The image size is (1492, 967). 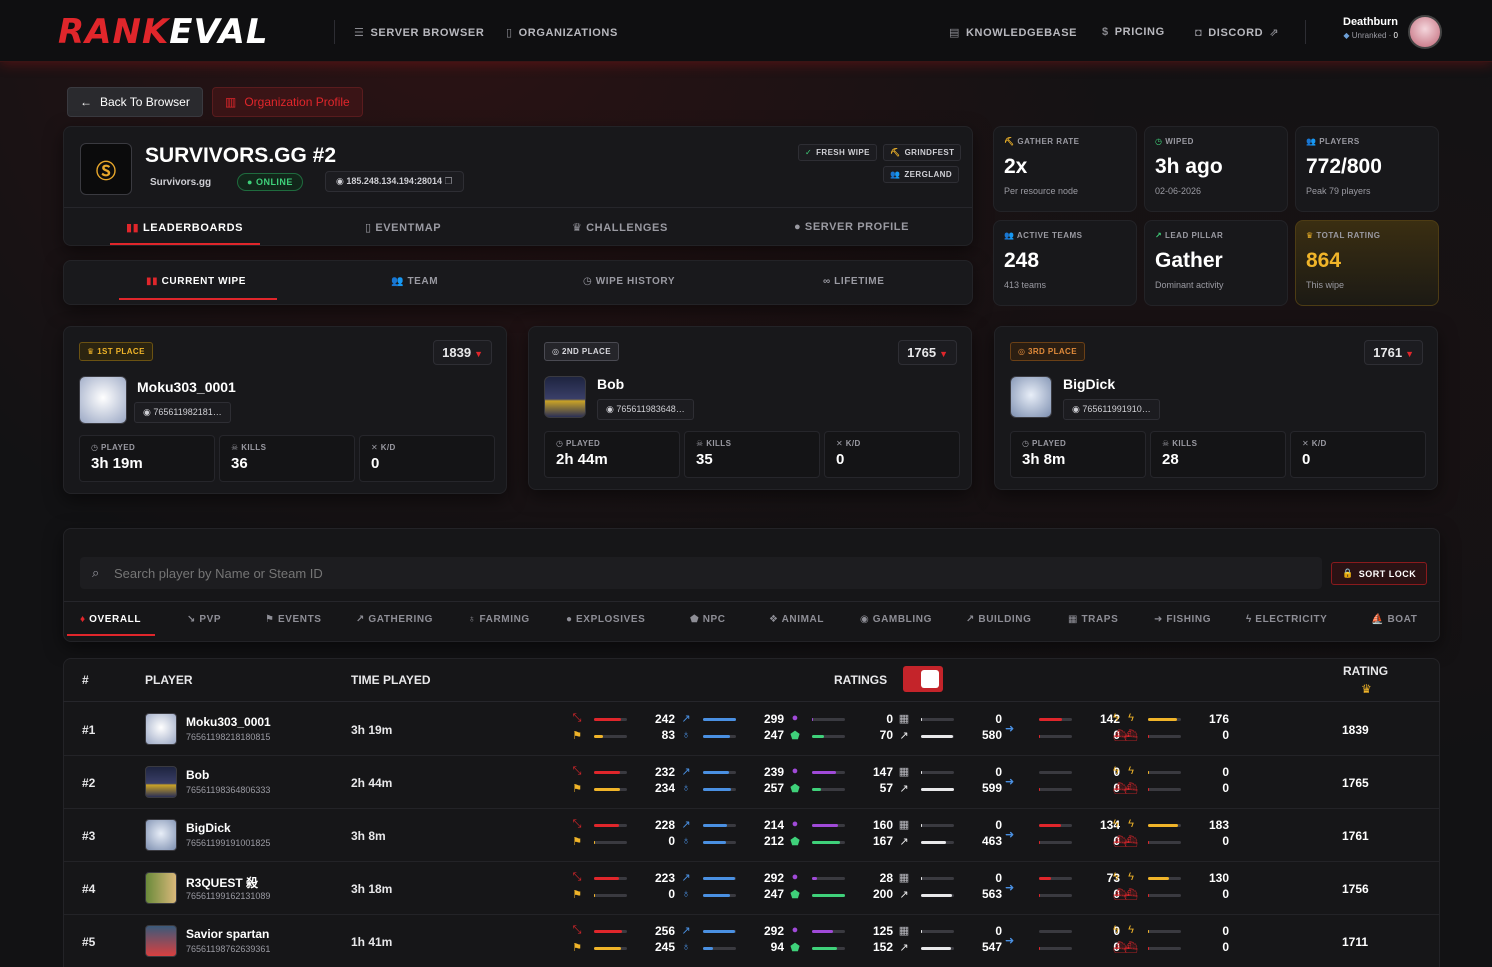 I want to click on nav-discord: ◘ DISCORD ⇗, so click(x=1237, y=33).